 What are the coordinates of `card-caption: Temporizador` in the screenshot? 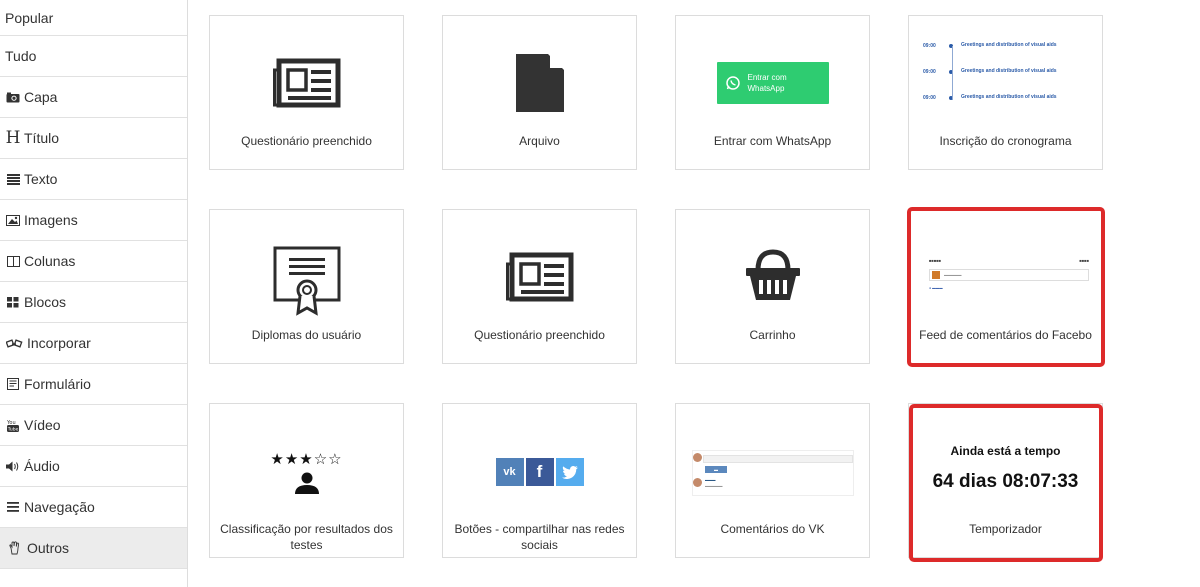 It's located at (1005, 529).